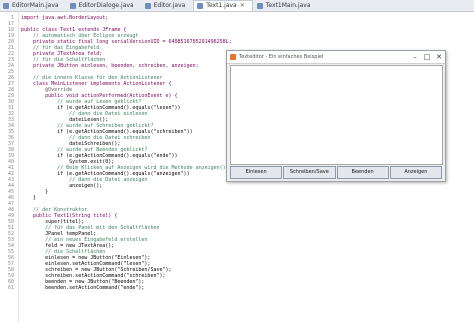  Describe the element at coordinates (362, 172) in the screenshot. I see `beenden-button: Beenden` at that location.